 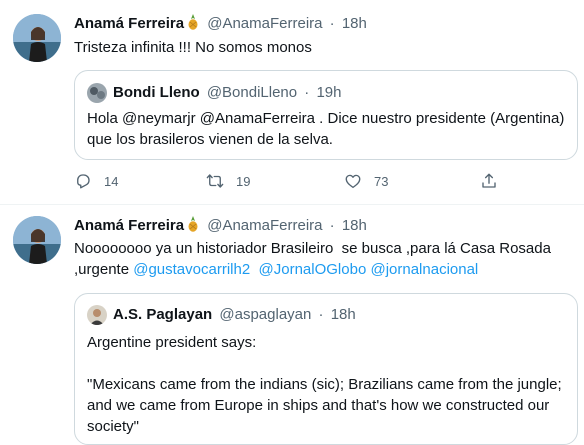 I want to click on like-button: 73, so click(x=366, y=181).